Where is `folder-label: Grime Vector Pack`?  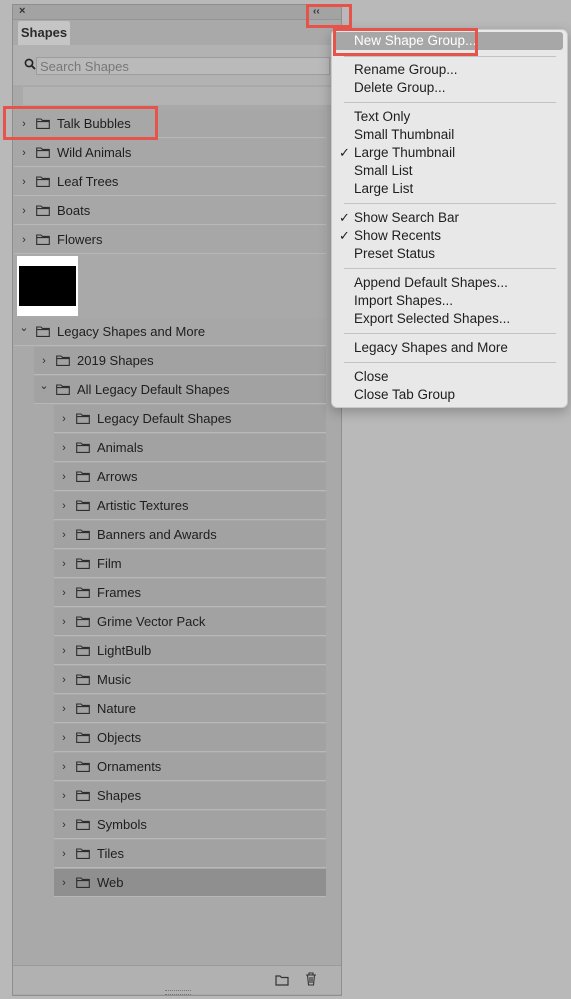 folder-label: Grime Vector Pack is located at coordinates (151, 621).